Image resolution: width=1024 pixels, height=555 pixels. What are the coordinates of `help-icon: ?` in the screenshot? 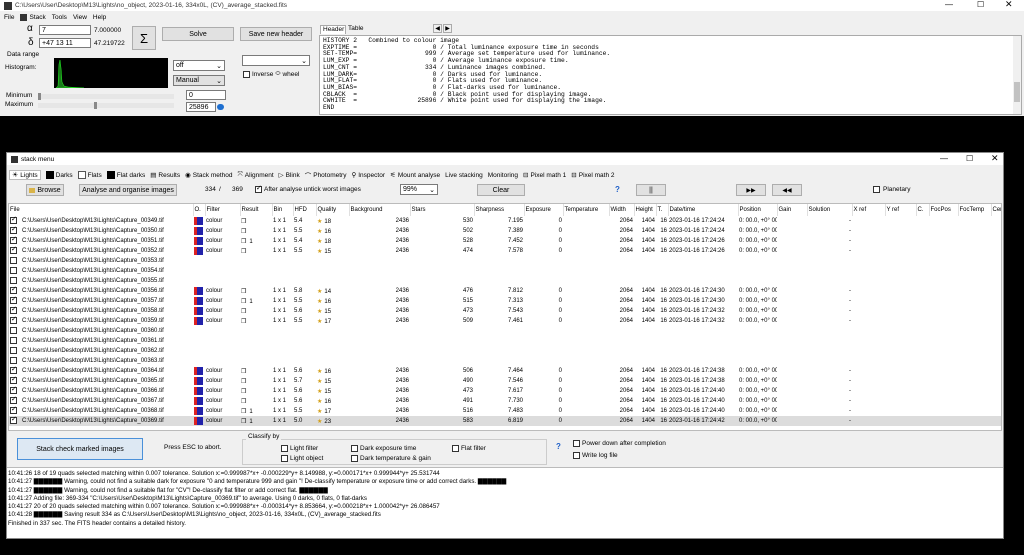 It's located at (617, 189).